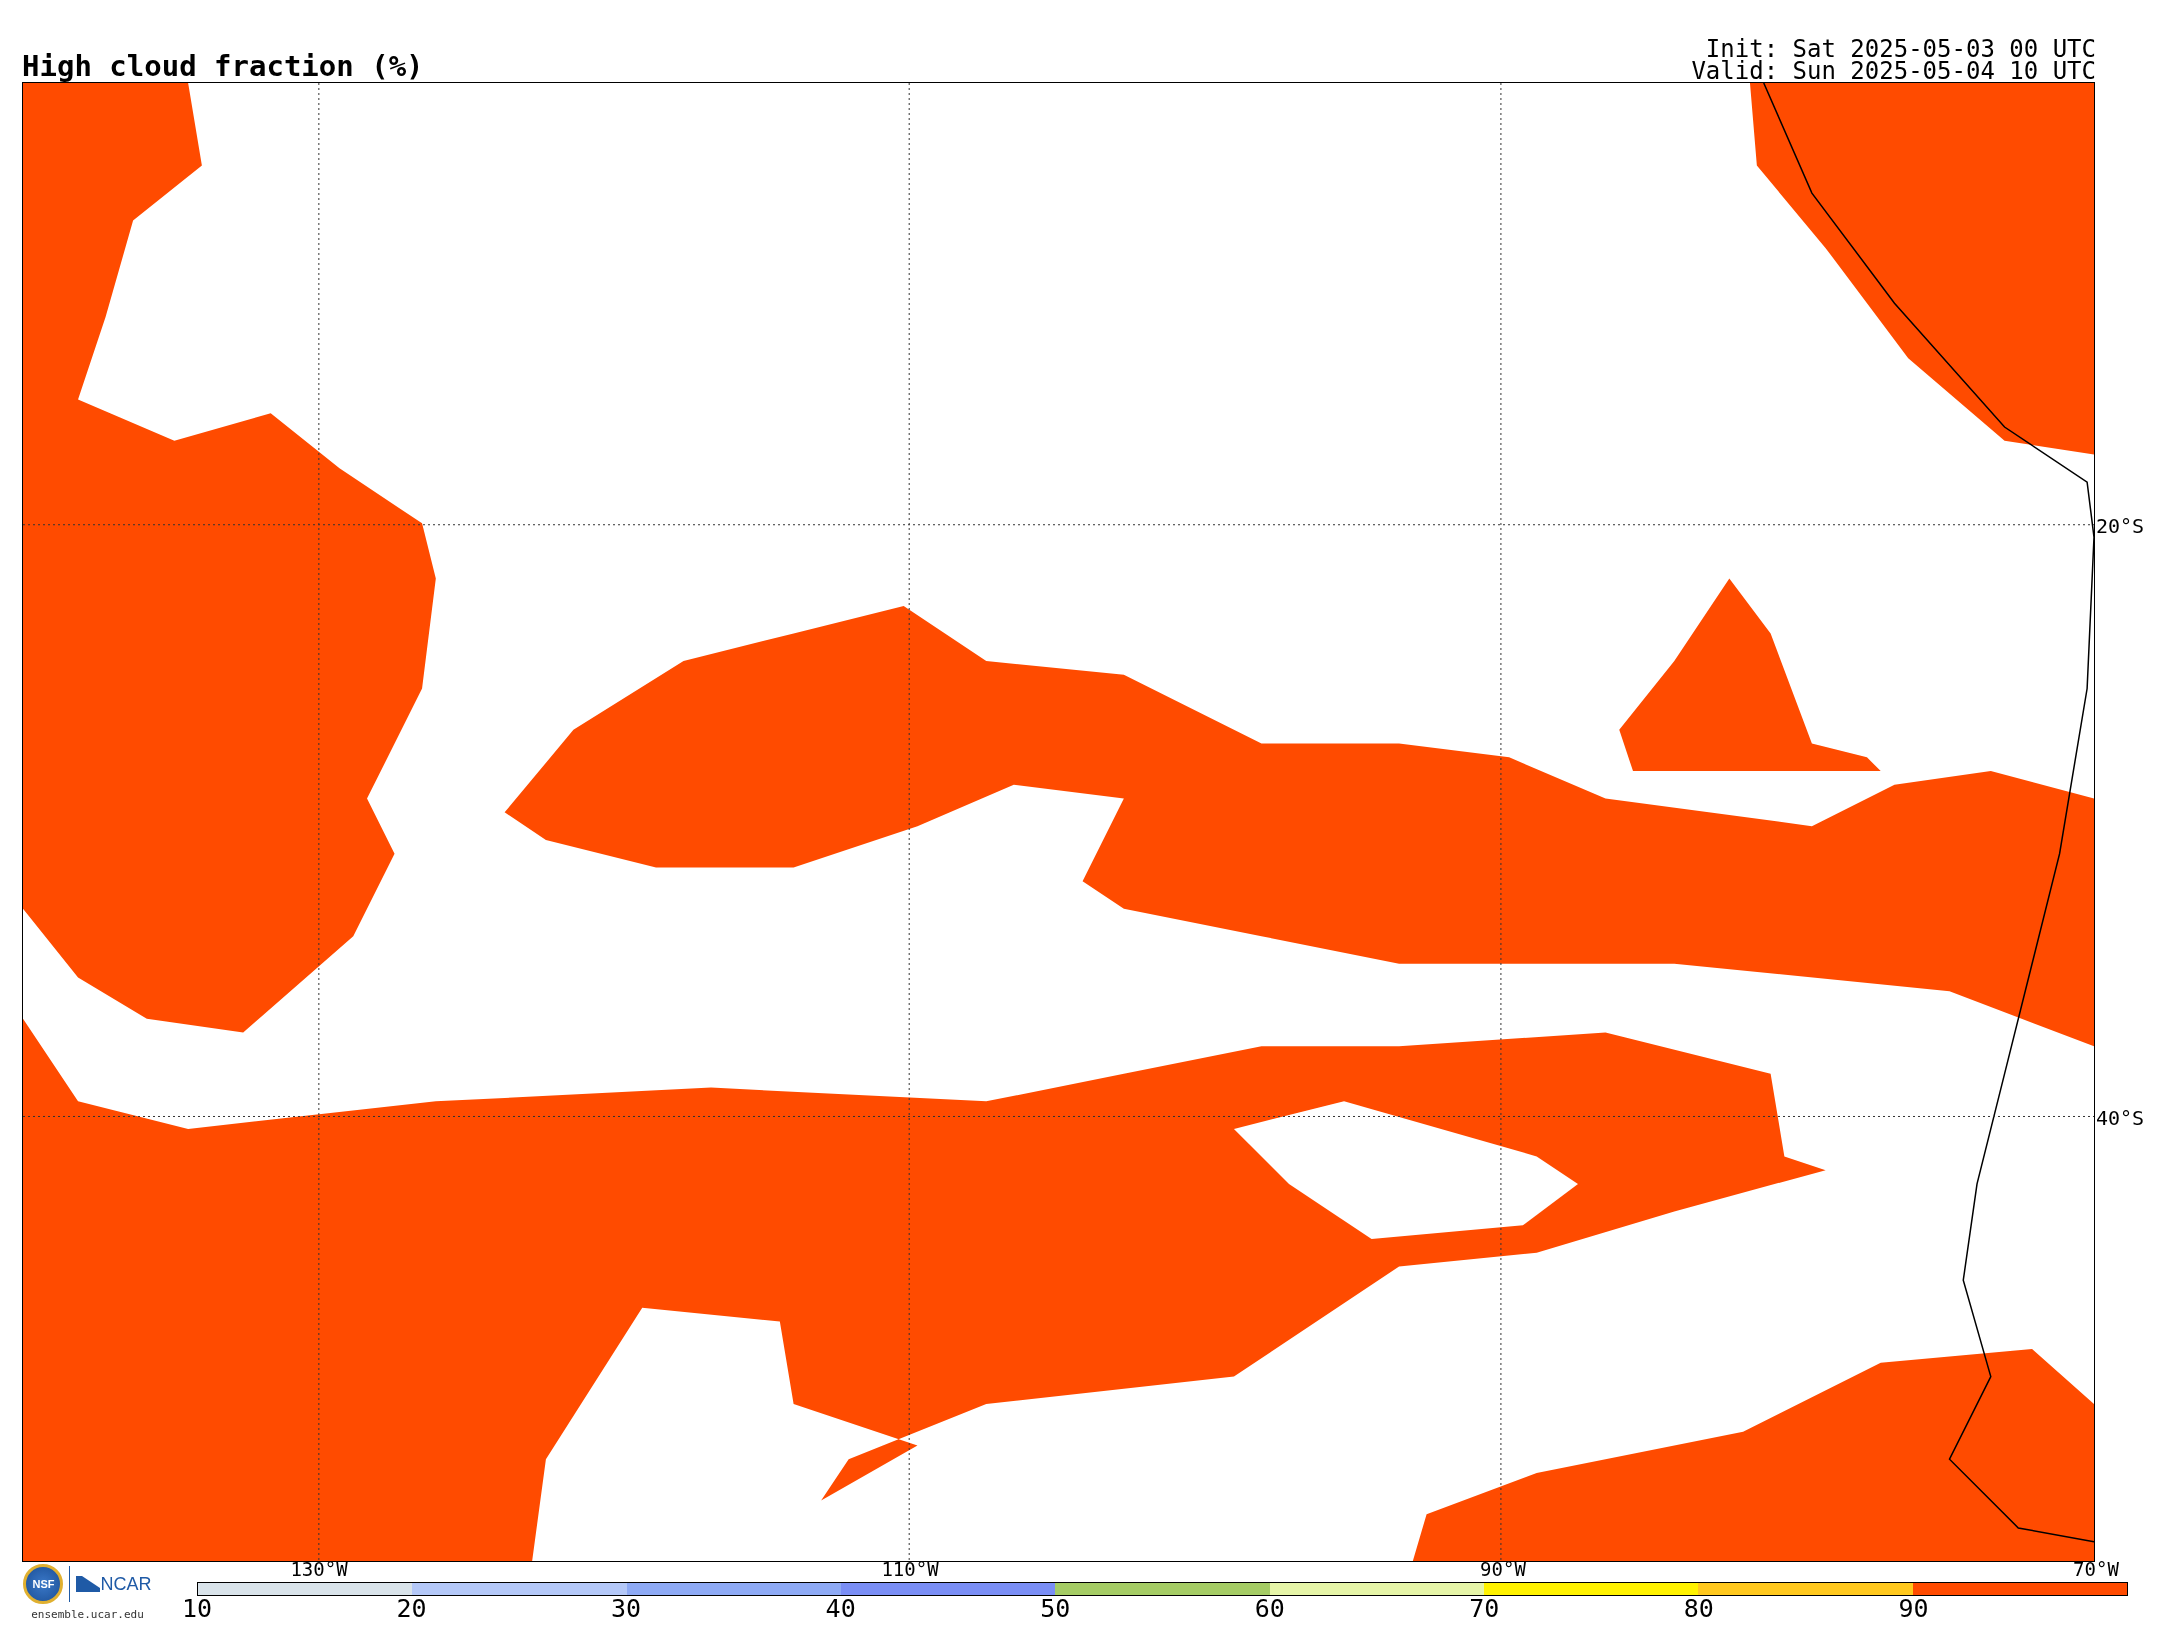 This screenshot has width=2160, height=1626. What do you see at coordinates (223, 66) in the screenshot?
I see `chart-title: High cloud fraction (%)` at bounding box center [223, 66].